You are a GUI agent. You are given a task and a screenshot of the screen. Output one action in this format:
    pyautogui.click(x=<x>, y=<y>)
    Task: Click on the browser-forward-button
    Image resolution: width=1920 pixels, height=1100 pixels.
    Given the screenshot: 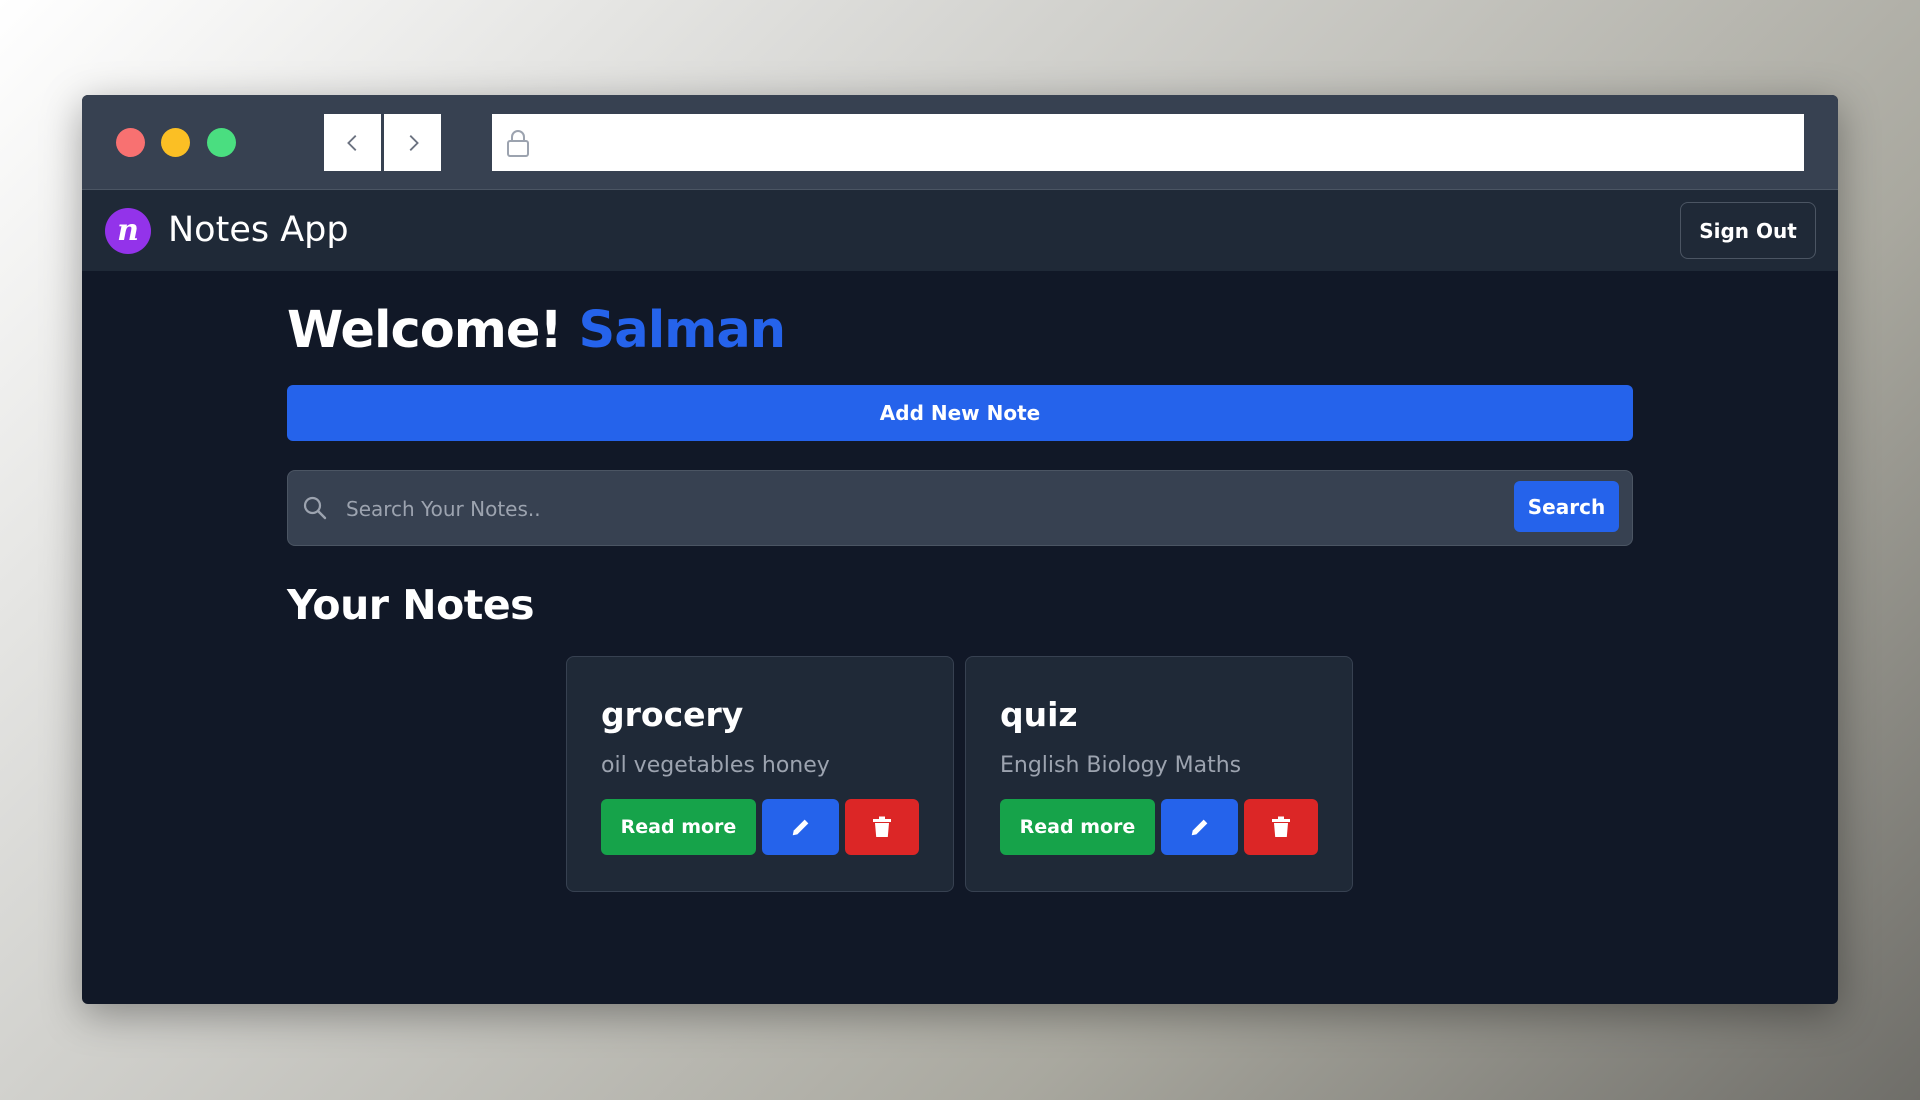 What is the action you would take?
    pyautogui.click(x=412, y=142)
    